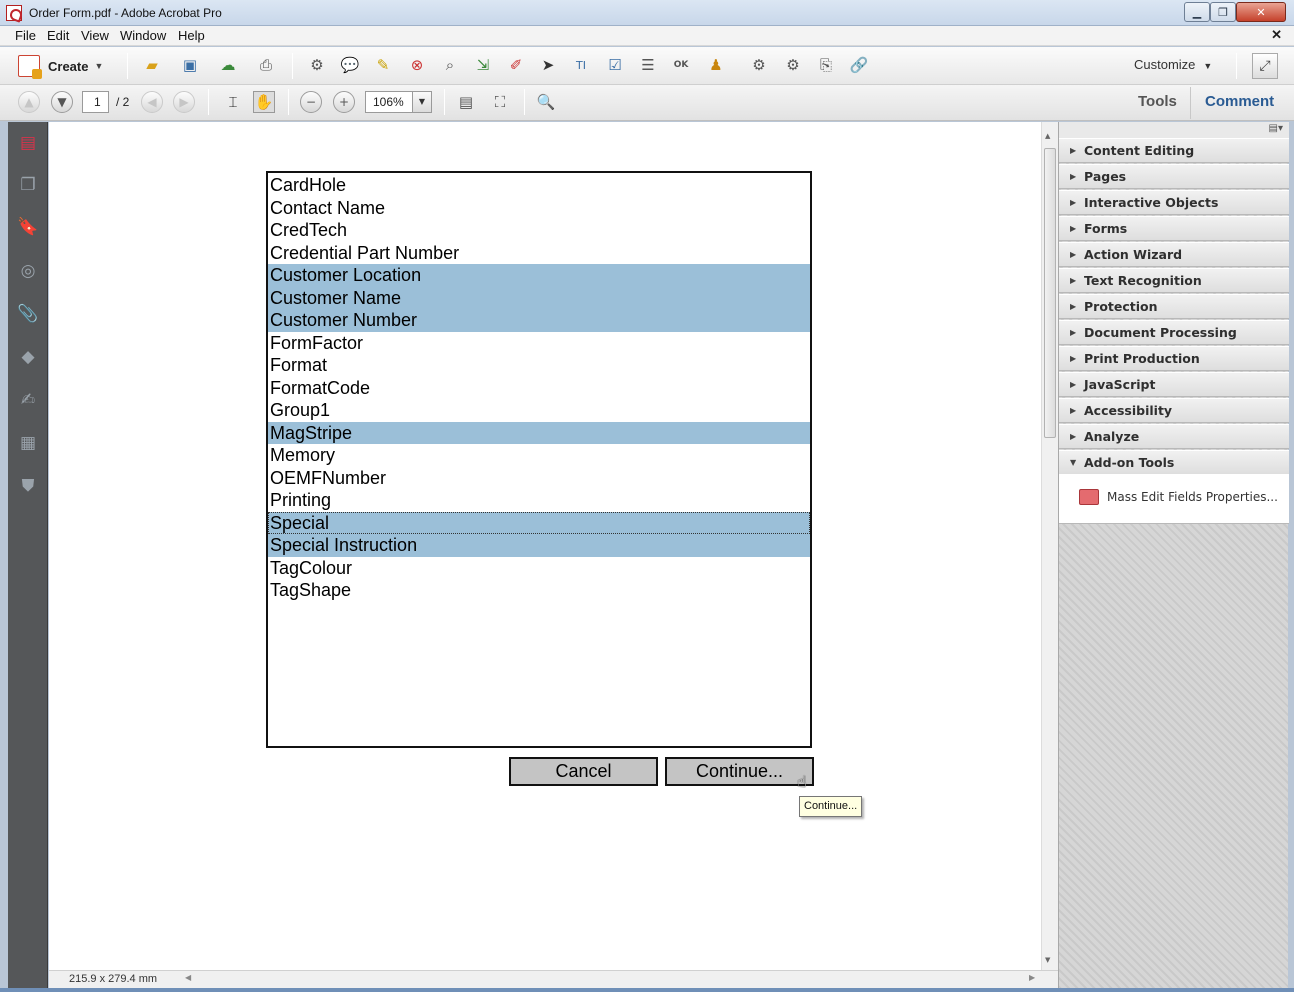 This screenshot has width=1294, height=992. What do you see at coordinates (191, 35) in the screenshot?
I see `menu-help: Help` at bounding box center [191, 35].